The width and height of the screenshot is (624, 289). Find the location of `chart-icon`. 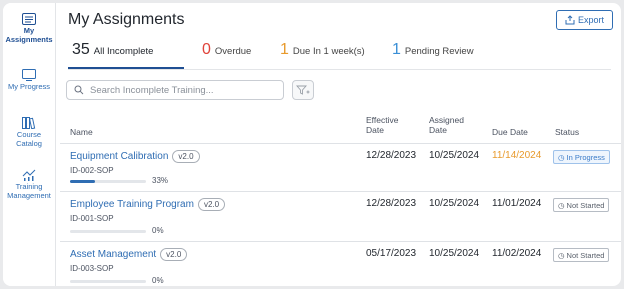

chart-icon is located at coordinates (29, 175).